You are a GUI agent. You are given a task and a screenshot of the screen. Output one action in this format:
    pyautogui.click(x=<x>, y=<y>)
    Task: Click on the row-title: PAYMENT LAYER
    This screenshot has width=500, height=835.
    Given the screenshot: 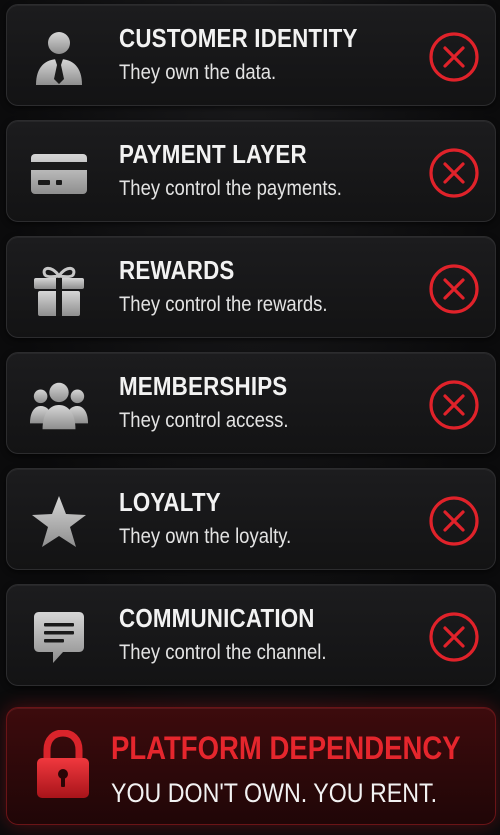 What is the action you would take?
    pyautogui.click(x=213, y=154)
    